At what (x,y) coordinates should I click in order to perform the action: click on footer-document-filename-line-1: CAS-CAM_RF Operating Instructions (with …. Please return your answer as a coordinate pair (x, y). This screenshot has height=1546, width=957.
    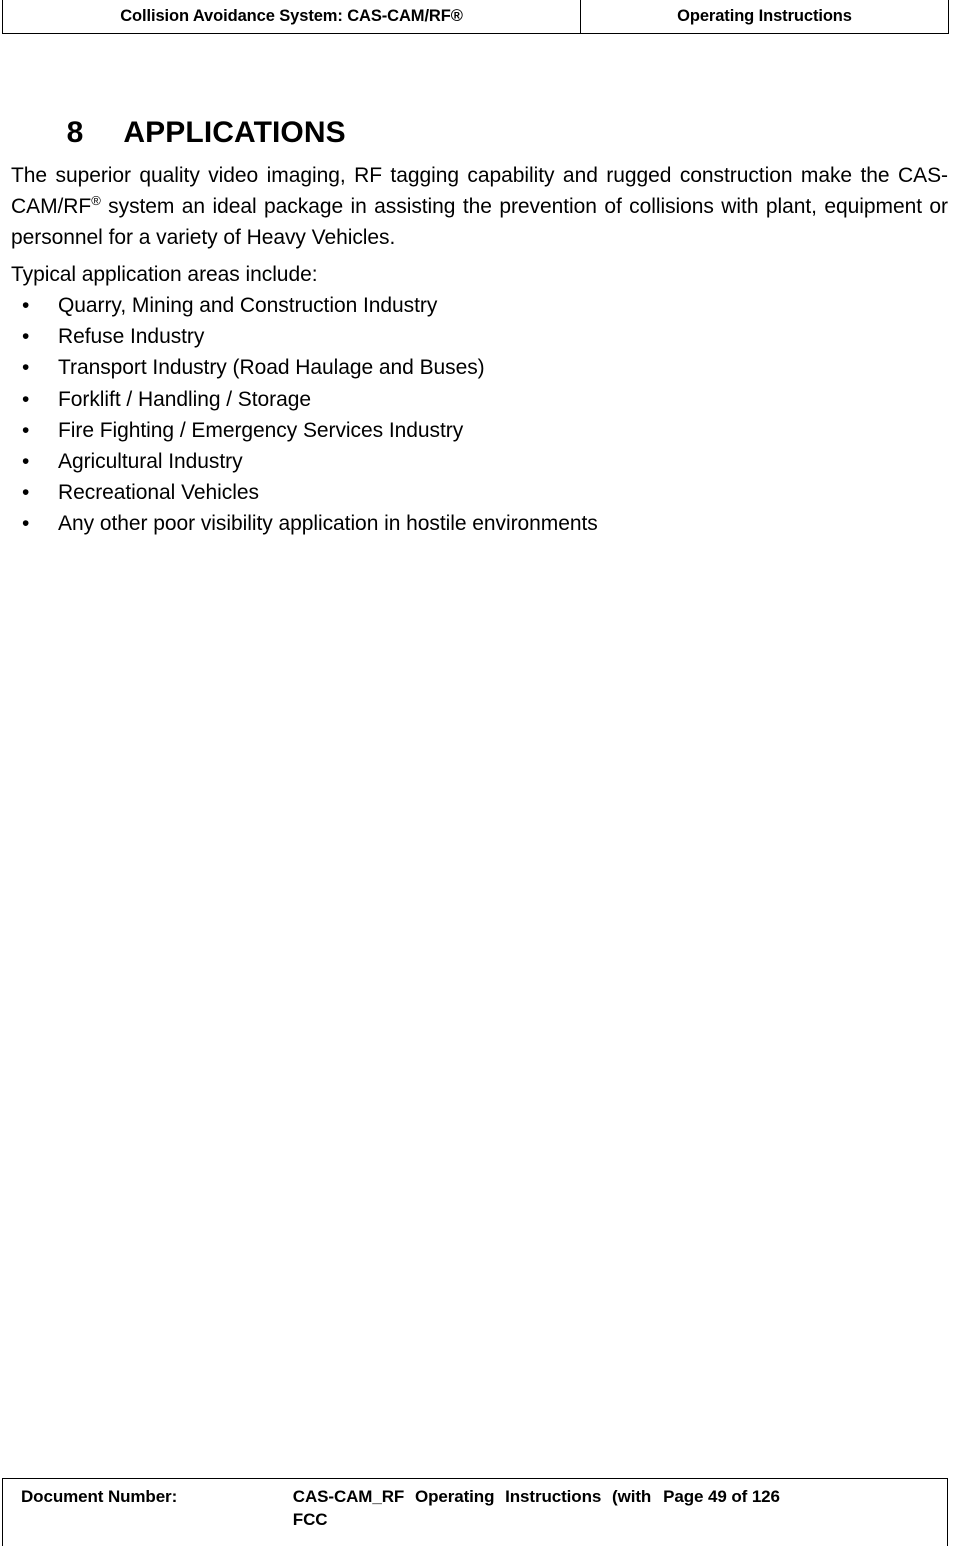
    Looking at the image, I should click on (472, 1508).